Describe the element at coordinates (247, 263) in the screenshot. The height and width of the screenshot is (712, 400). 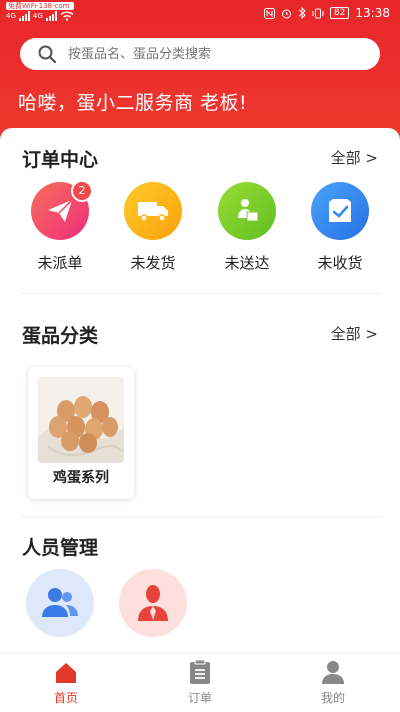
I see `order-label: 未送达` at that location.